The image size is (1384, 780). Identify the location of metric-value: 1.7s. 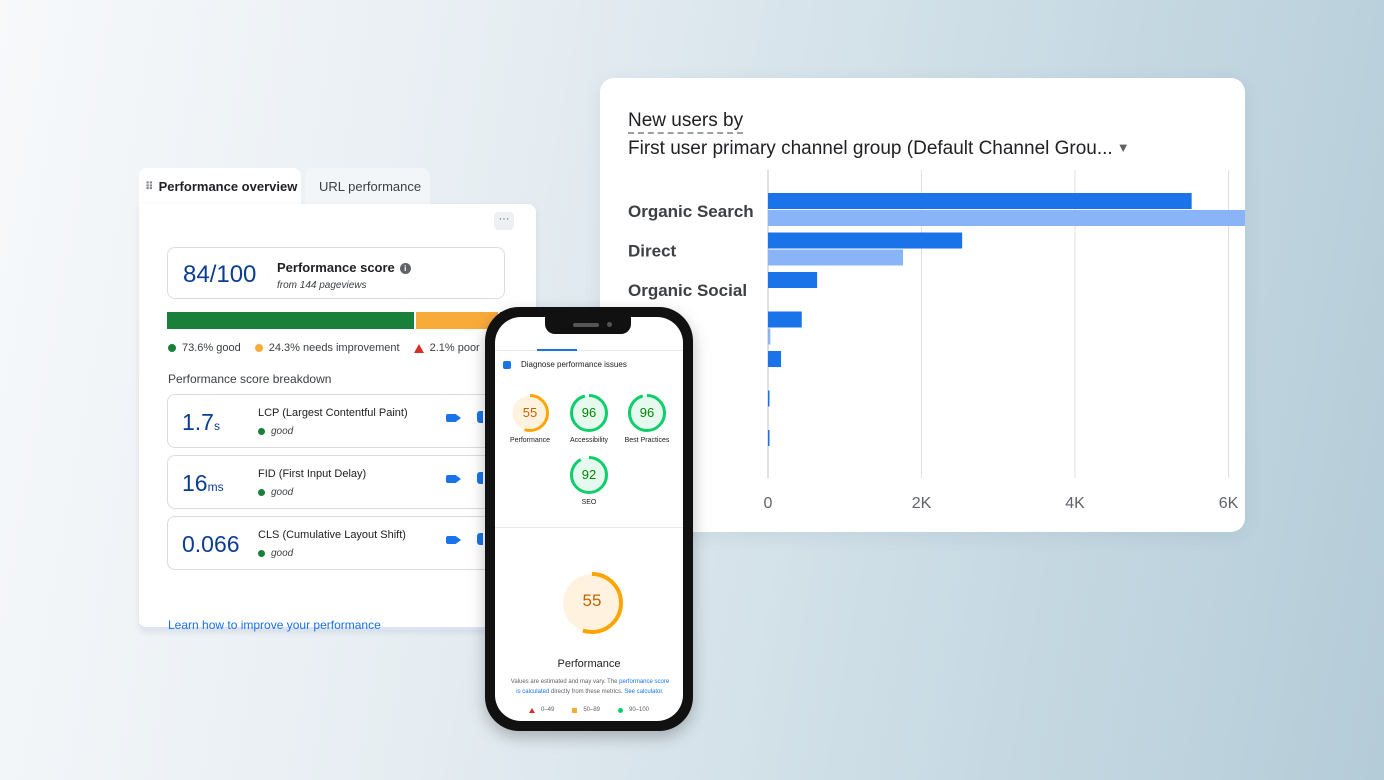
(201, 422).